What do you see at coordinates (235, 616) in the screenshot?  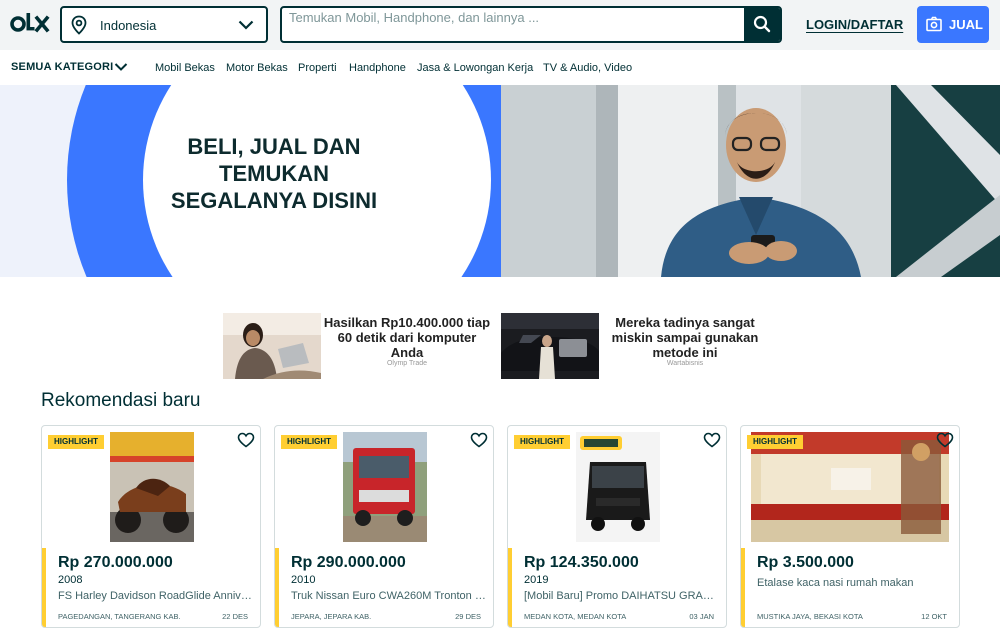 I see `listing-date: 22 DES` at bounding box center [235, 616].